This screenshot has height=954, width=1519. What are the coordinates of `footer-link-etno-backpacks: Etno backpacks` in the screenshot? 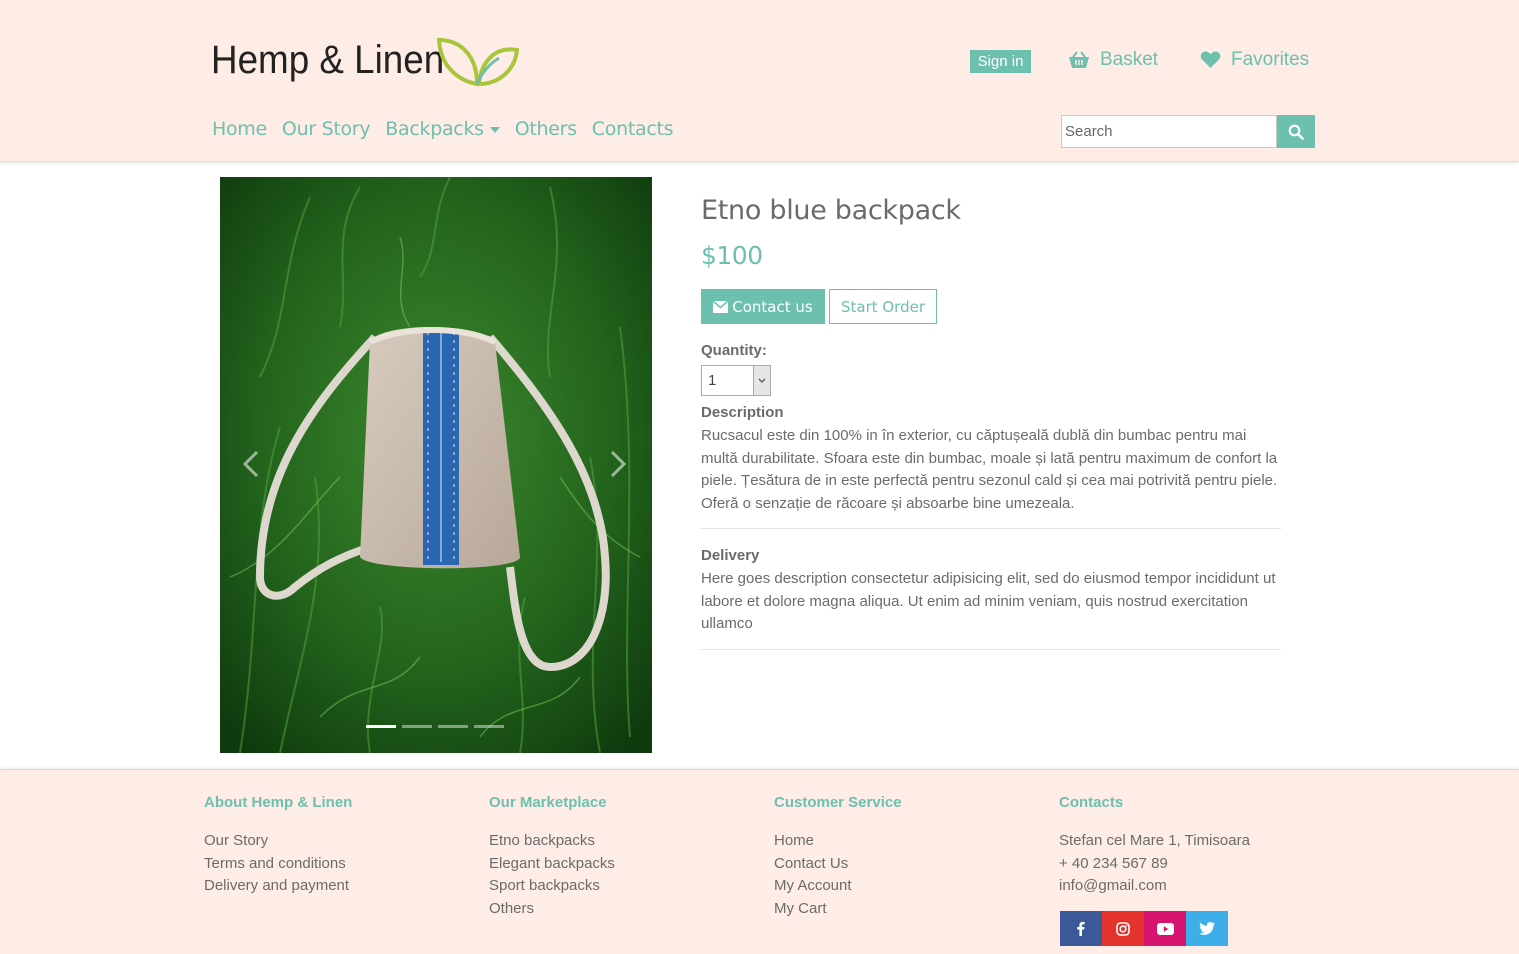 It's located at (552, 841).